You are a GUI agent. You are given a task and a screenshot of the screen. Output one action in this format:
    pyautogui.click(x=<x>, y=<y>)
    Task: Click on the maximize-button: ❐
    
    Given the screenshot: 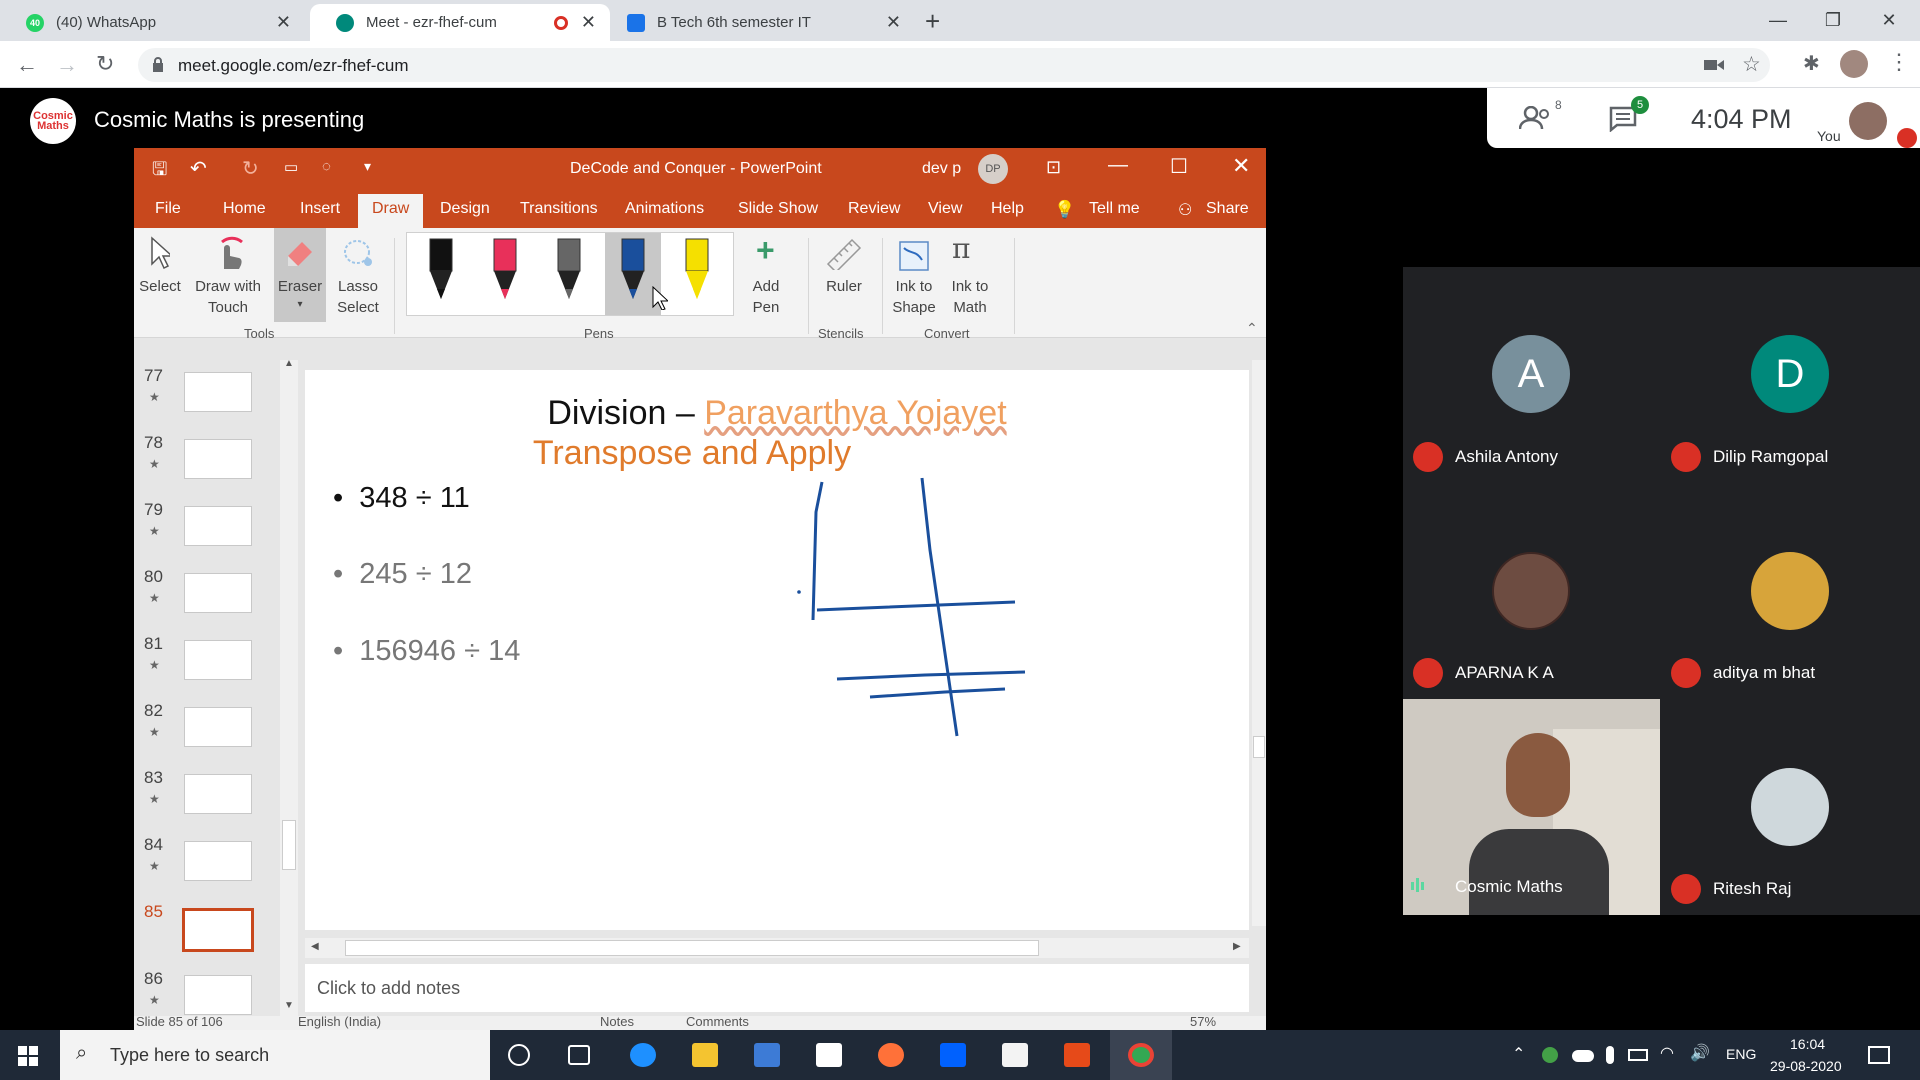 What is the action you would take?
    pyautogui.click(x=1833, y=20)
    